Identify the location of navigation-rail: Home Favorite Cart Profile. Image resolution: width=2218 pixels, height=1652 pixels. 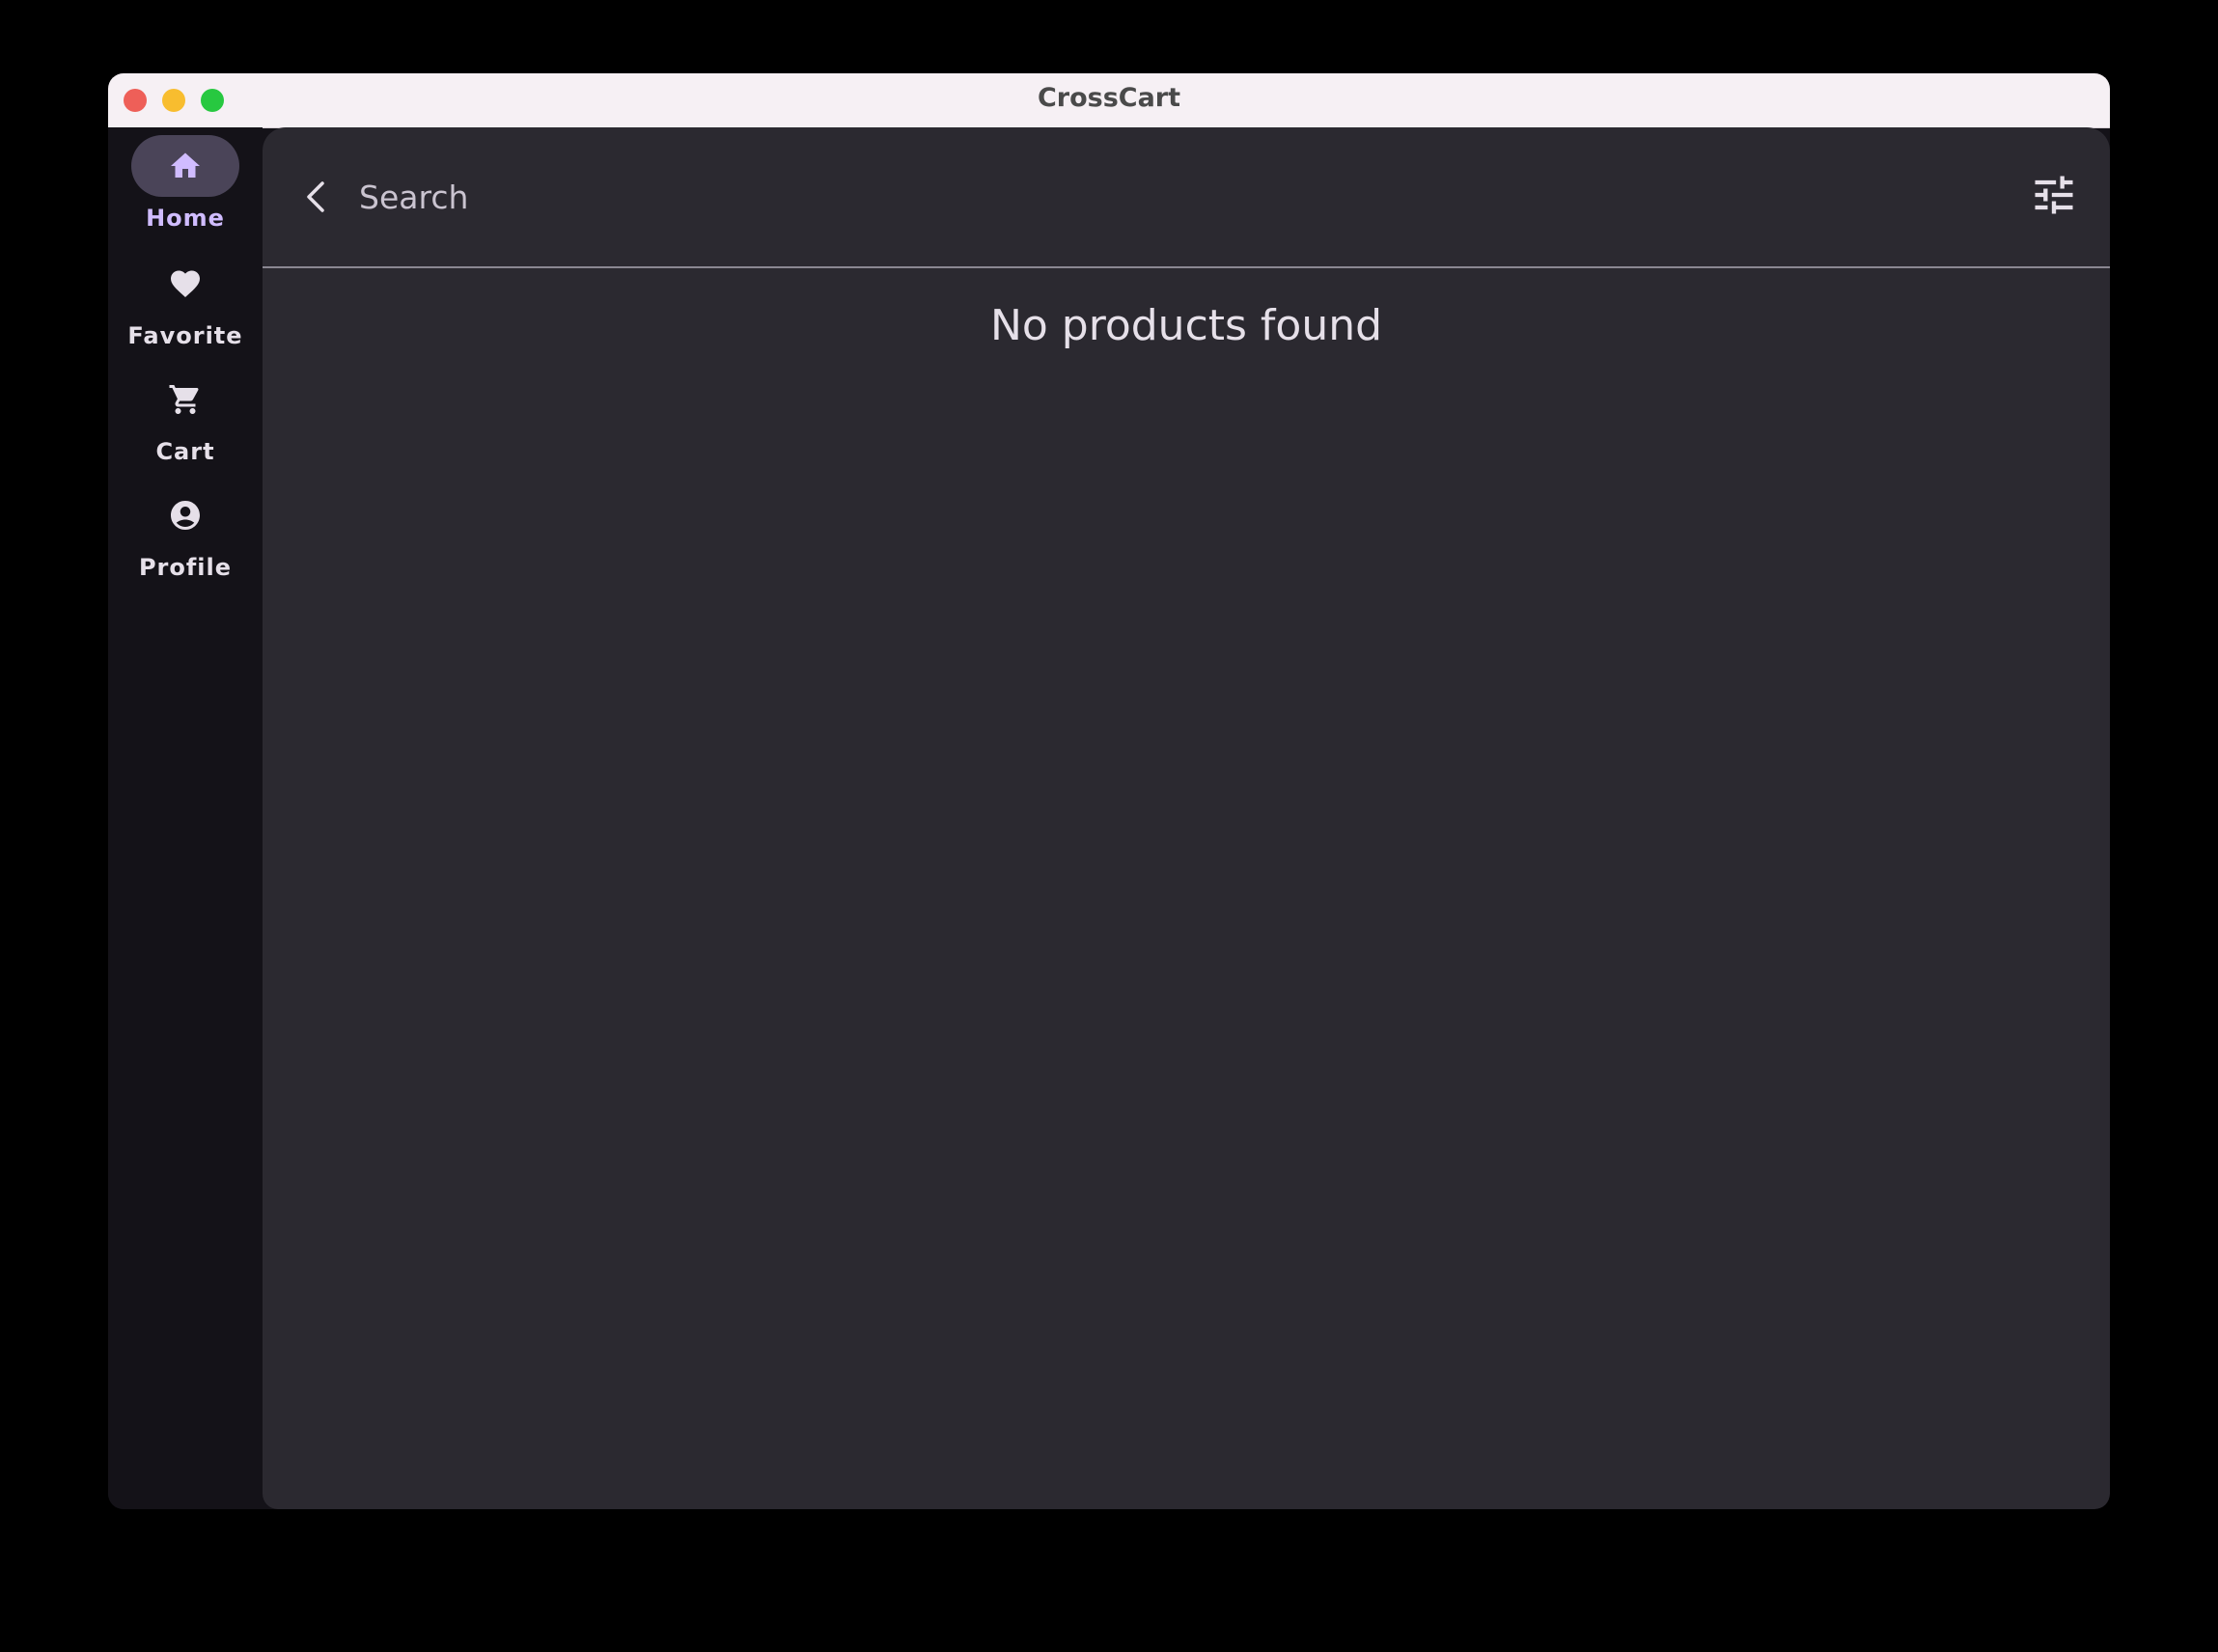
(185, 818).